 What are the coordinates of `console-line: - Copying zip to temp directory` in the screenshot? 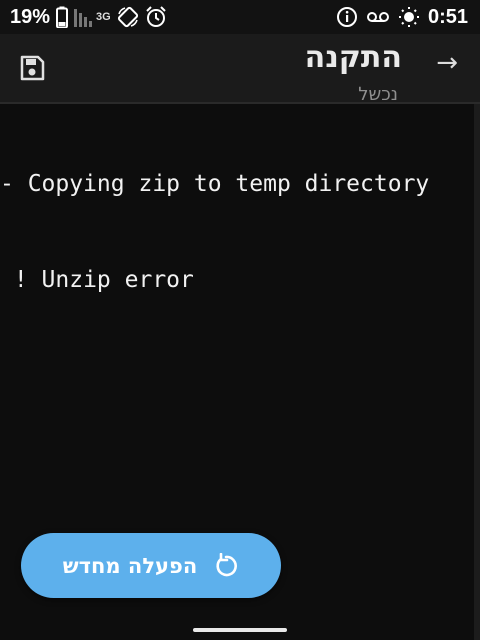 It's located at (215, 184).